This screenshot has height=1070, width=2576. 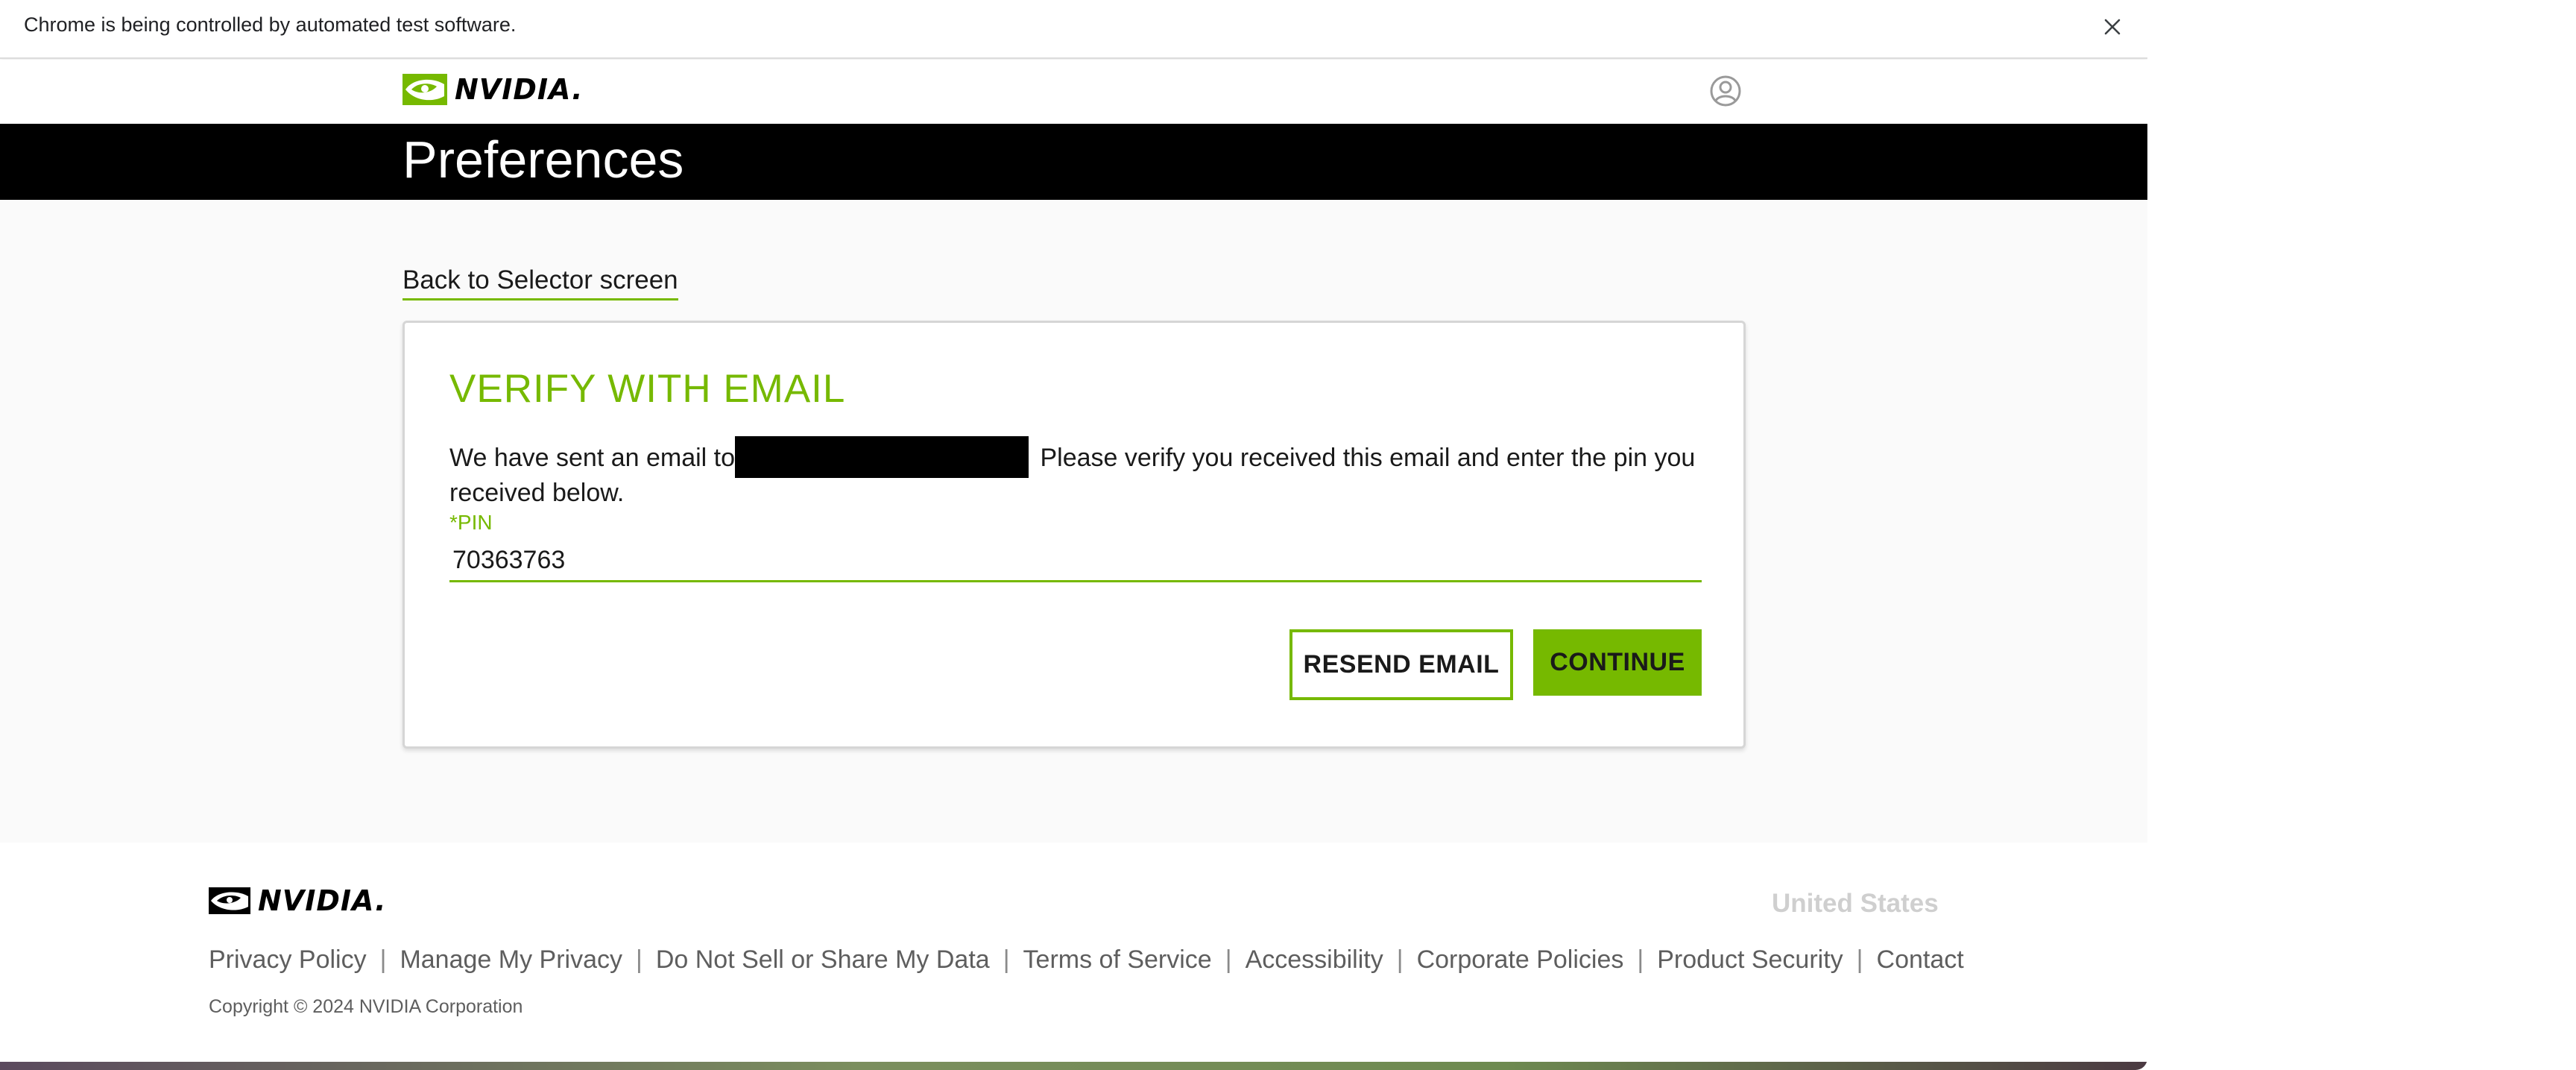 I want to click on footer-link-accessibility: Accessibility, so click(x=1315, y=960).